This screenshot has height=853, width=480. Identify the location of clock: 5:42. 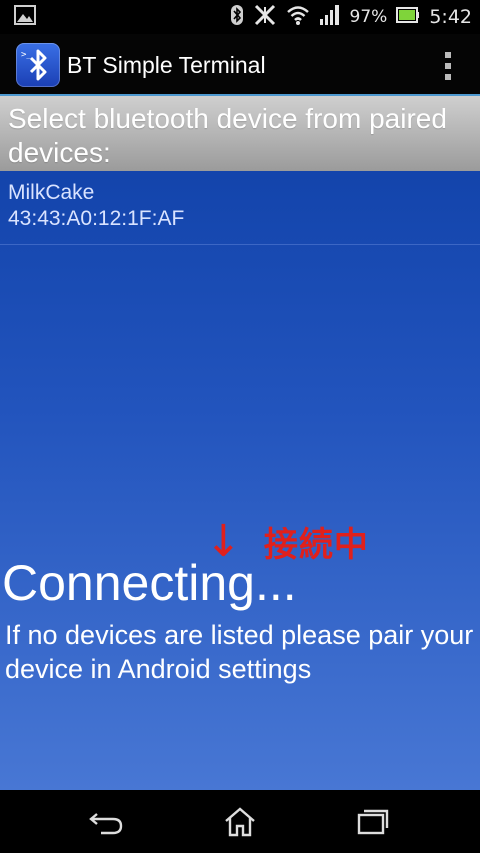
(450, 17).